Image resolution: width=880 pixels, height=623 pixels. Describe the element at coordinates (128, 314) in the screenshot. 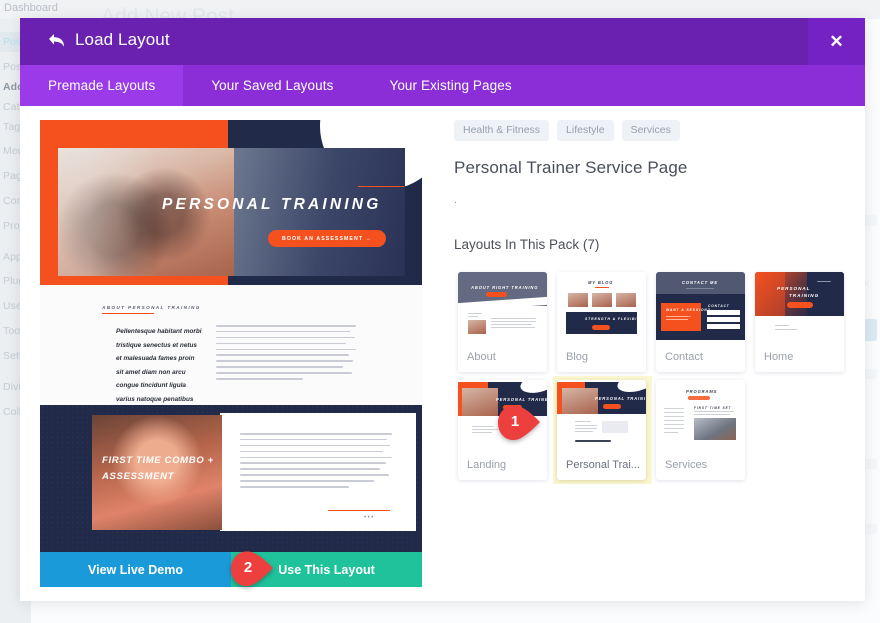

I see `about-accent-rule` at that location.